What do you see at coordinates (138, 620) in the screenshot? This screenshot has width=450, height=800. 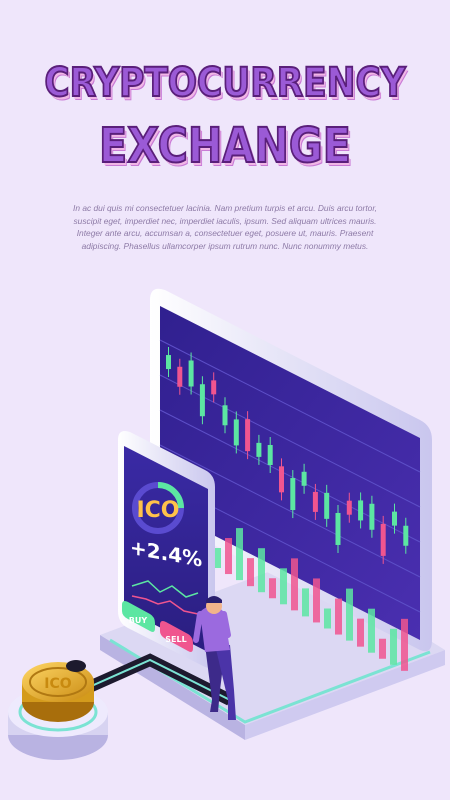 I see `buy-label: BUY` at bounding box center [138, 620].